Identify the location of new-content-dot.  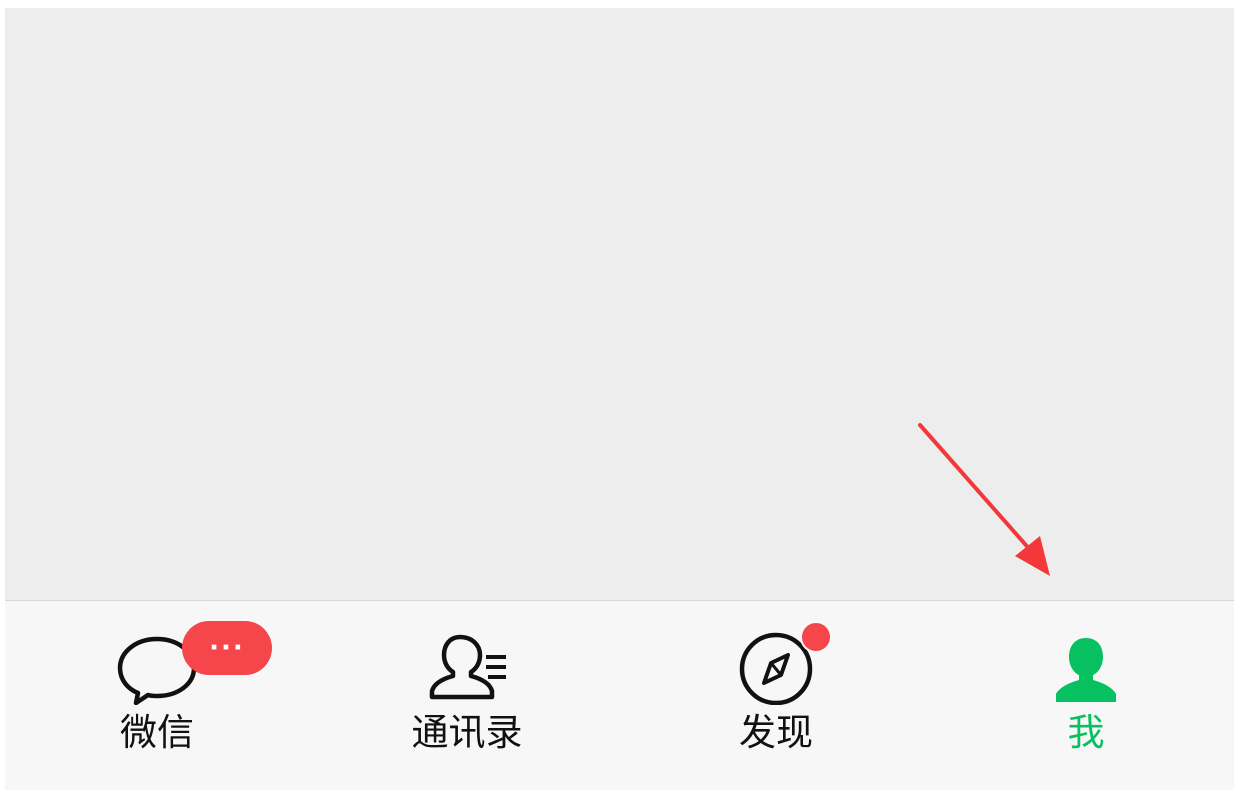
(816, 637).